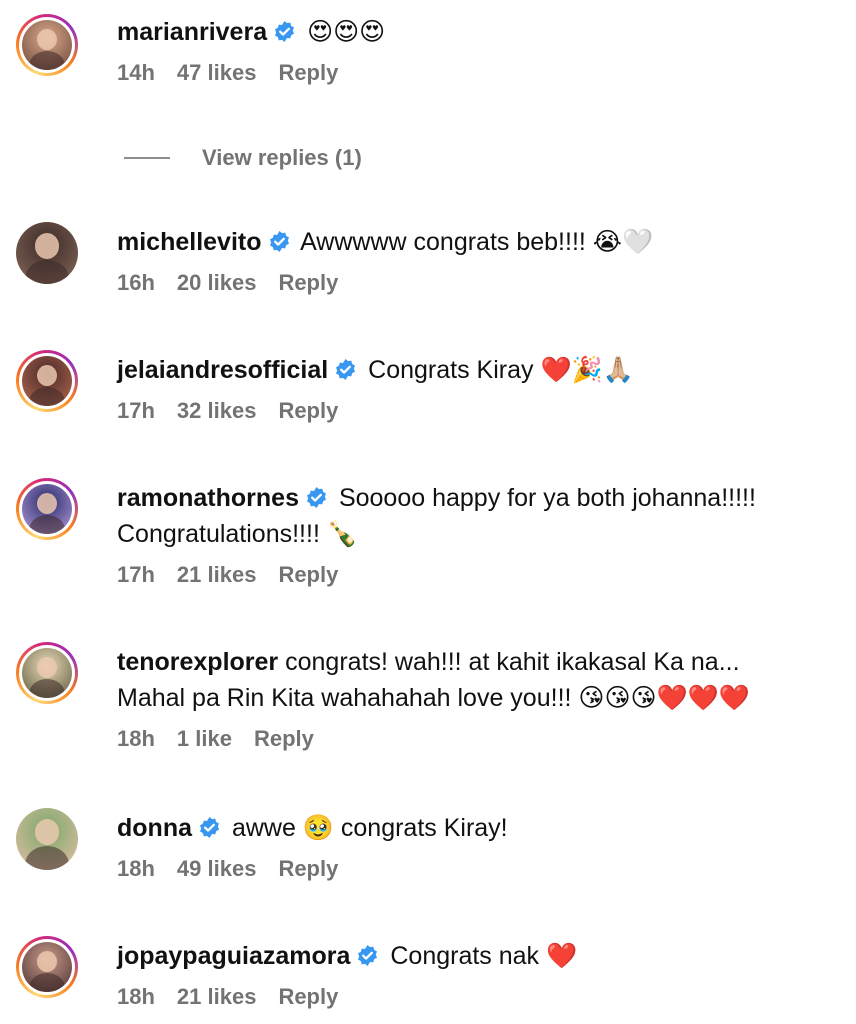 This screenshot has width=856, height=1024. I want to click on comment-username: marianrivera, so click(192, 32).